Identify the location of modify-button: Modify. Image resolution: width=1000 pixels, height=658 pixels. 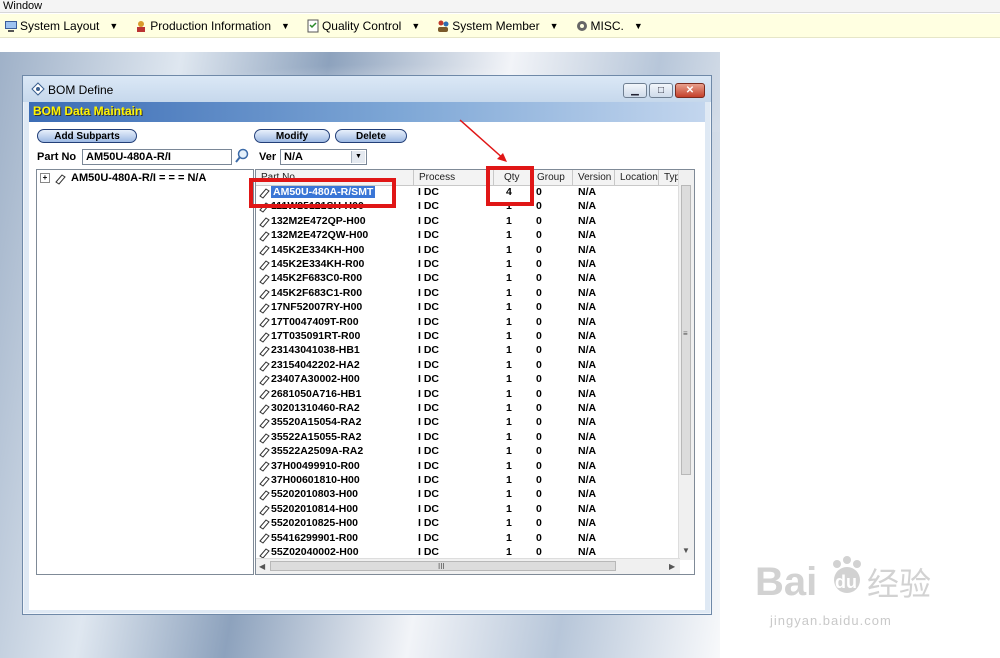
(292, 136).